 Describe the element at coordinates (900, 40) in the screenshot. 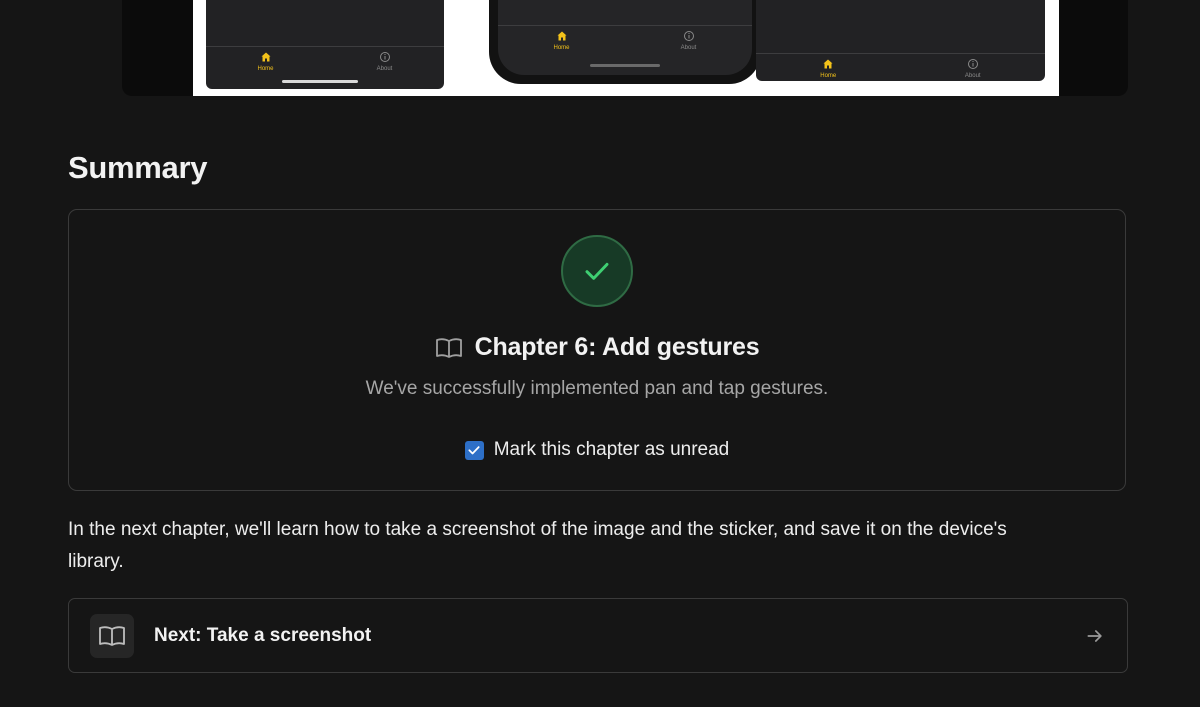

I see `phone-mockup-web: Home About` at that location.